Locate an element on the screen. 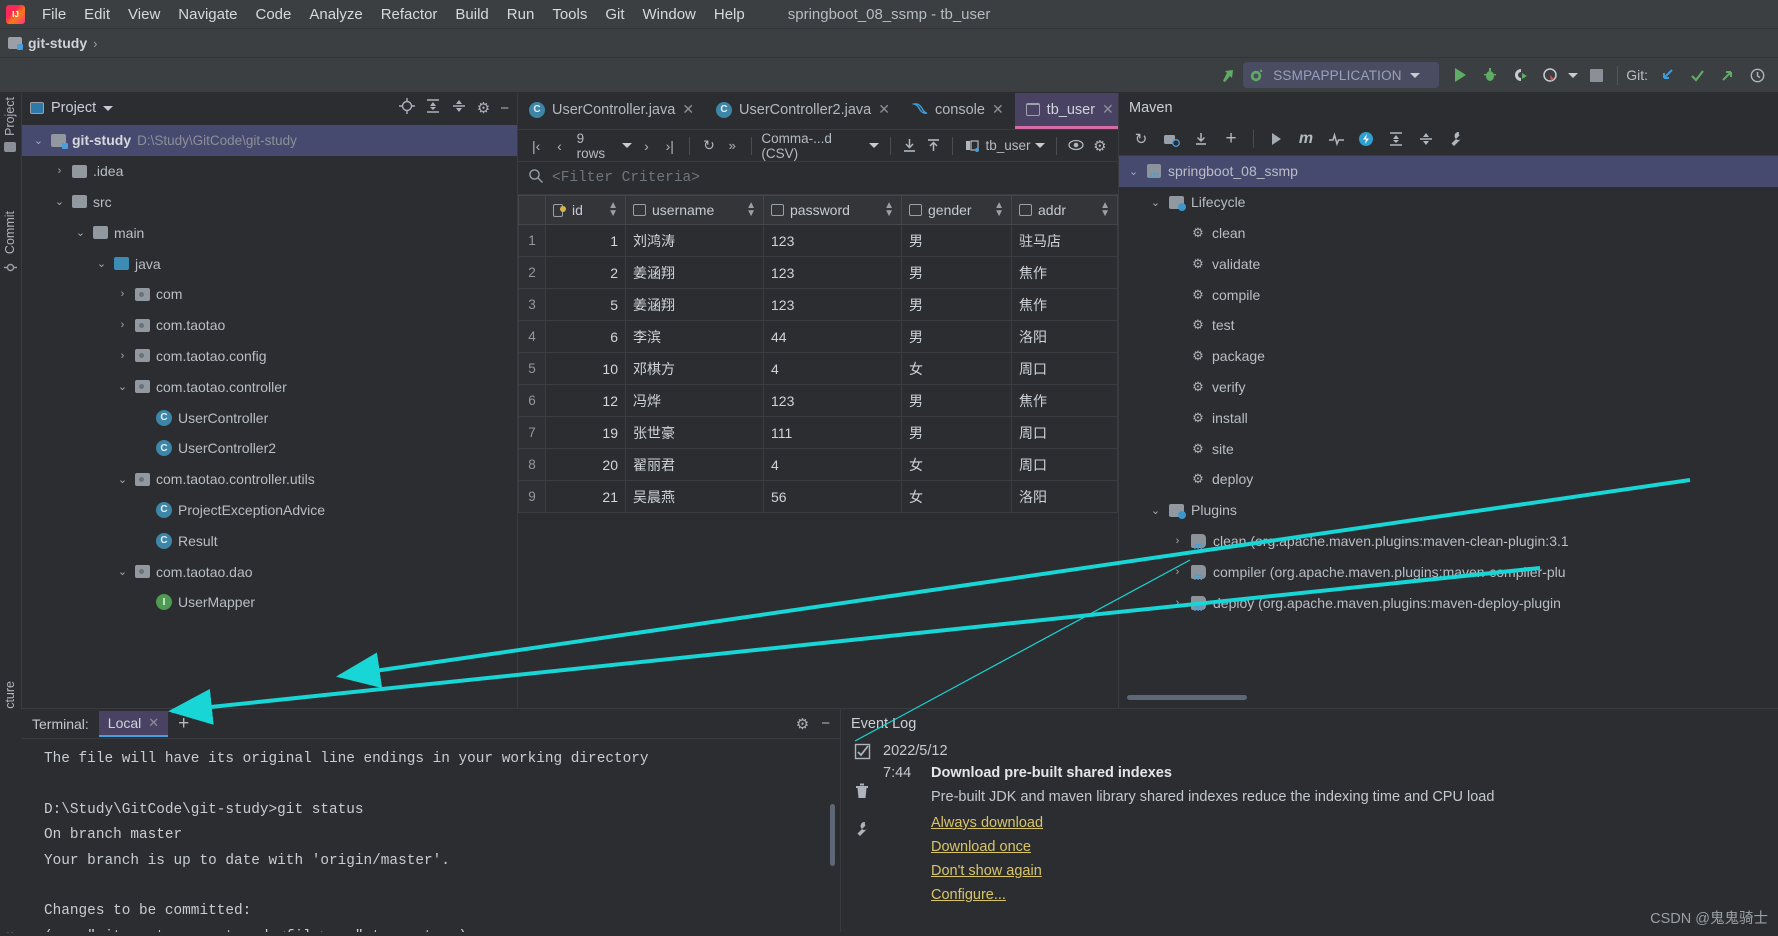 The height and width of the screenshot is (936, 1778). table-row: 2 2 姜涵翔 123 男焦作 is located at coordinates (818, 272).